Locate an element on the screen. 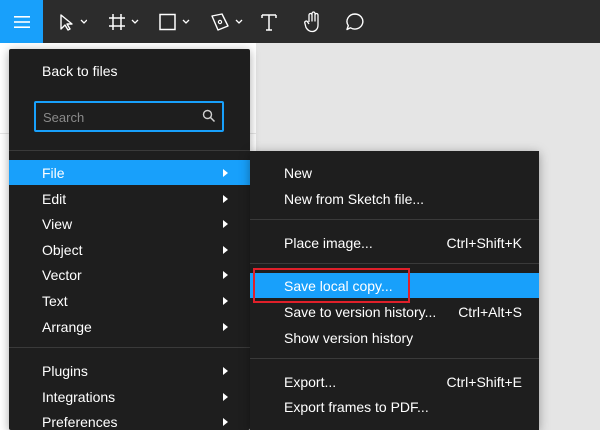 This screenshot has height=430, width=600. menu-item-label: Integrations is located at coordinates (79, 396).